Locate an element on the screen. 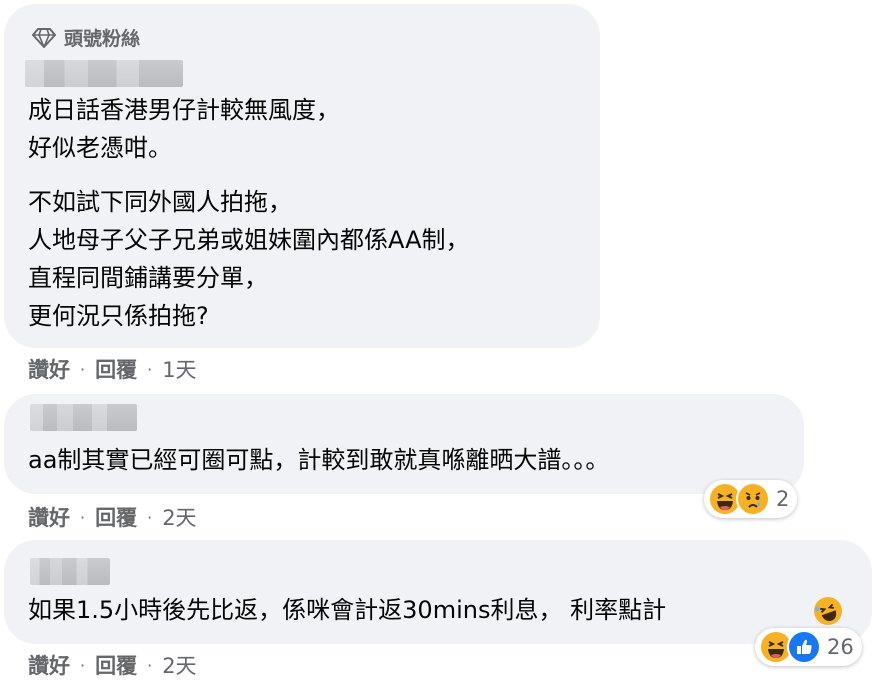  reaction-summary: 26 is located at coordinates (808, 647).